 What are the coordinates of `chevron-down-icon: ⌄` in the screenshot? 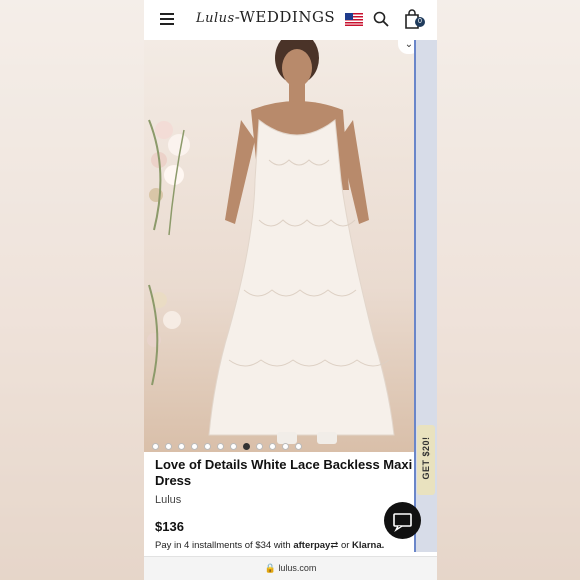 It's located at (409, 44).